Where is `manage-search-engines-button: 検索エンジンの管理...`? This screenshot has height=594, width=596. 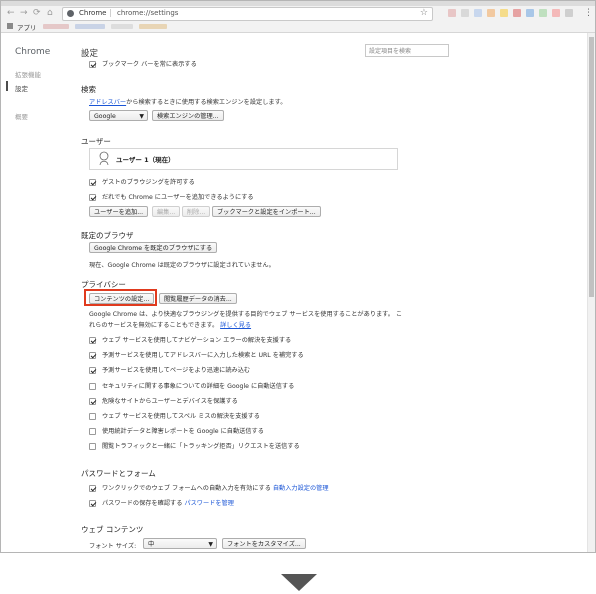 manage-search-engines-button: 検索エンジンの管理... is located at coordinates (188, 115).